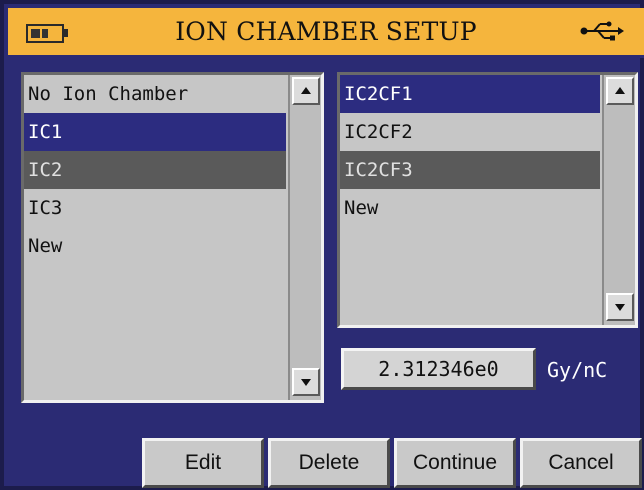 Image resolution: width=644 pixels, height=490 pixels. Describe the element at coordinates (155, 246) in the screenshot. I see `list-item-new-chamber: New` at that location.